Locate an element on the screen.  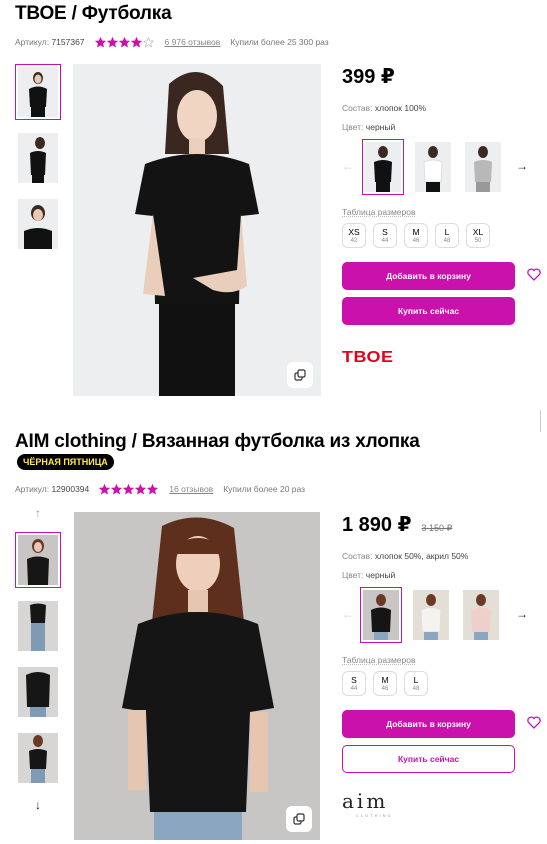
size-label: XL is located at coordinates (478, 232).